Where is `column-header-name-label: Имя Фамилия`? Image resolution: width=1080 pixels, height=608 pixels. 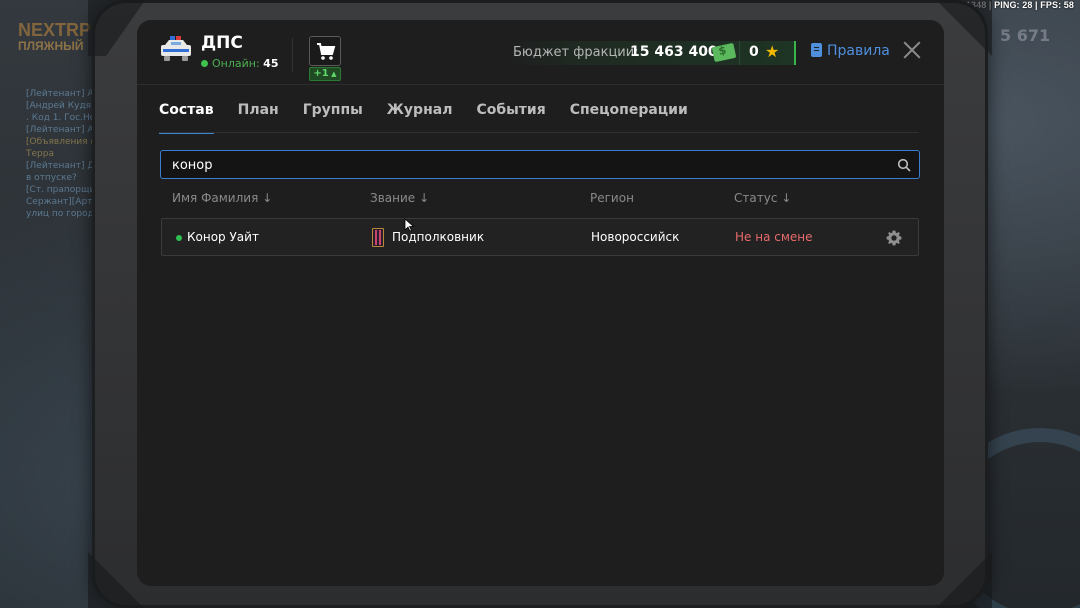
column-header-name-label: Имя Фамилия is located at coordinates (215, 198).